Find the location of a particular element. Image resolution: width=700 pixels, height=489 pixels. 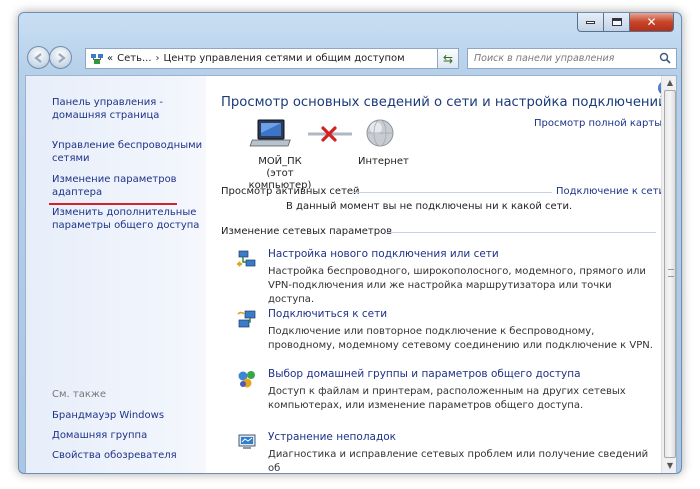

refresh-icon: ⇆ is located at coordinates (448, 58).